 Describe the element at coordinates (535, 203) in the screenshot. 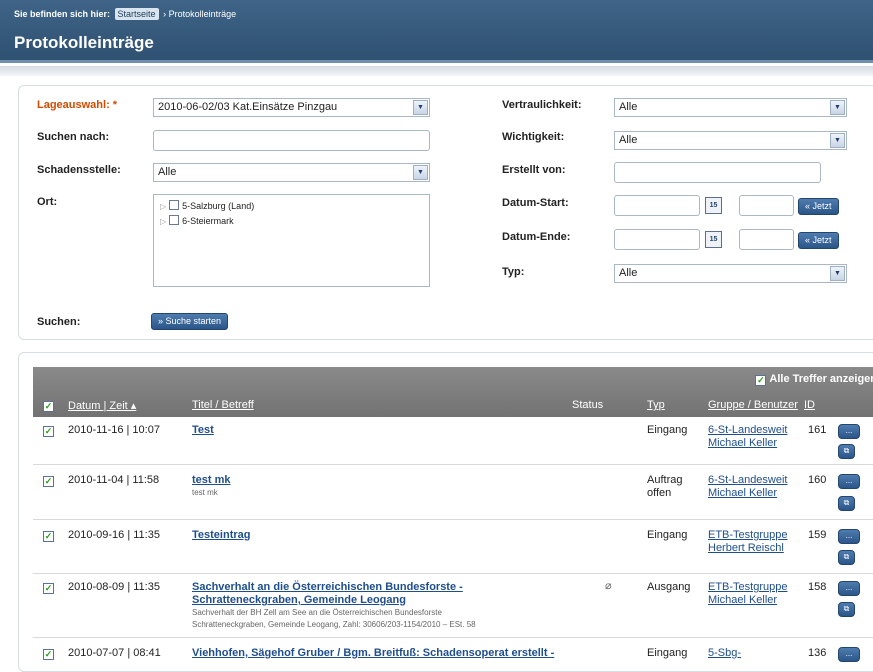

I see `datum-start-label: Datum-Start:` at that location.